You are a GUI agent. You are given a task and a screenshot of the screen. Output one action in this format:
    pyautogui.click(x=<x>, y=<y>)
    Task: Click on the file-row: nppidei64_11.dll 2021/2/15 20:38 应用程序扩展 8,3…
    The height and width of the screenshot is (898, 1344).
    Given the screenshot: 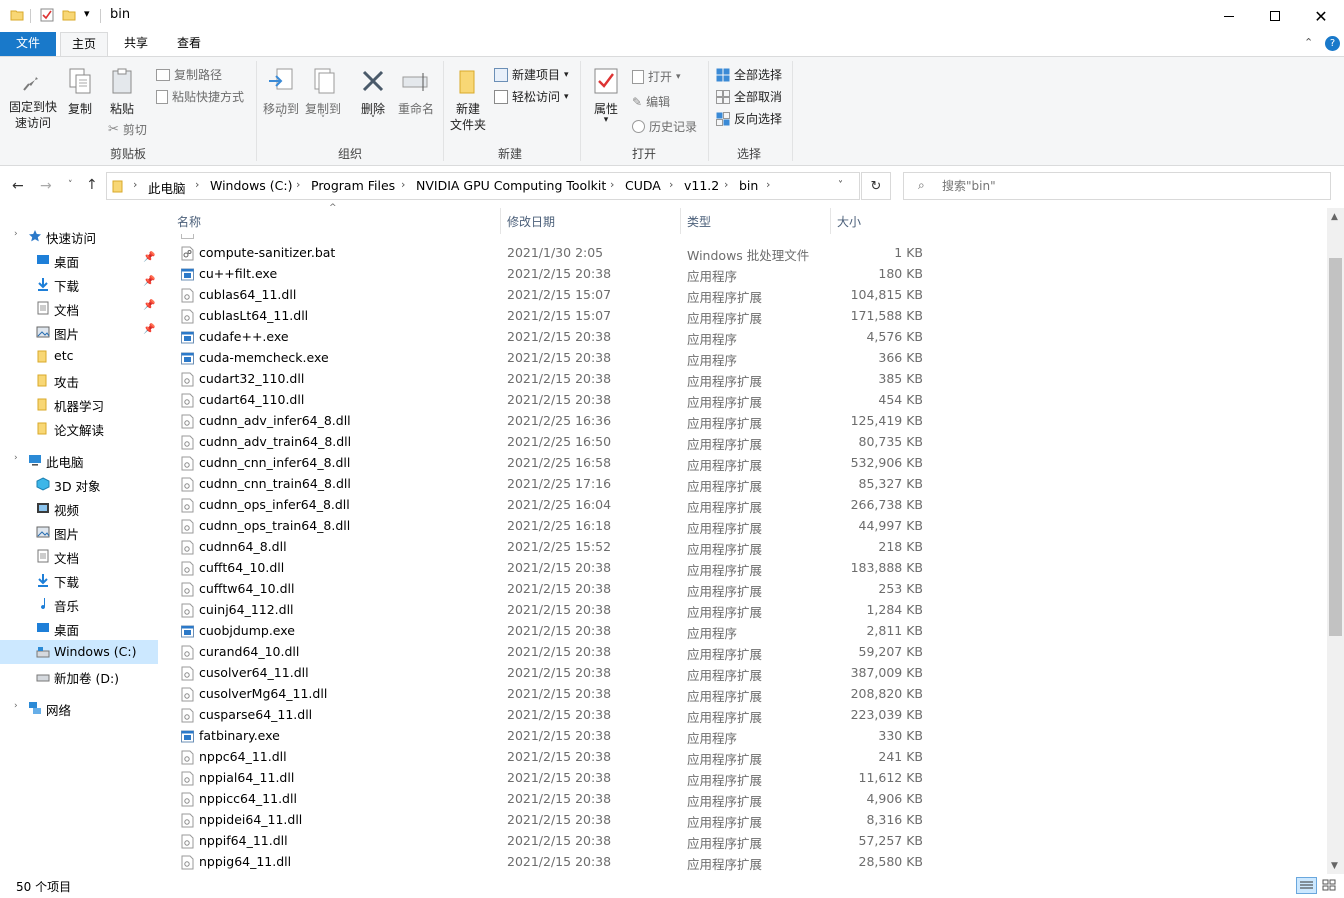 What is the action you would take?
    pyautogui.click(x=546, y=820)
    